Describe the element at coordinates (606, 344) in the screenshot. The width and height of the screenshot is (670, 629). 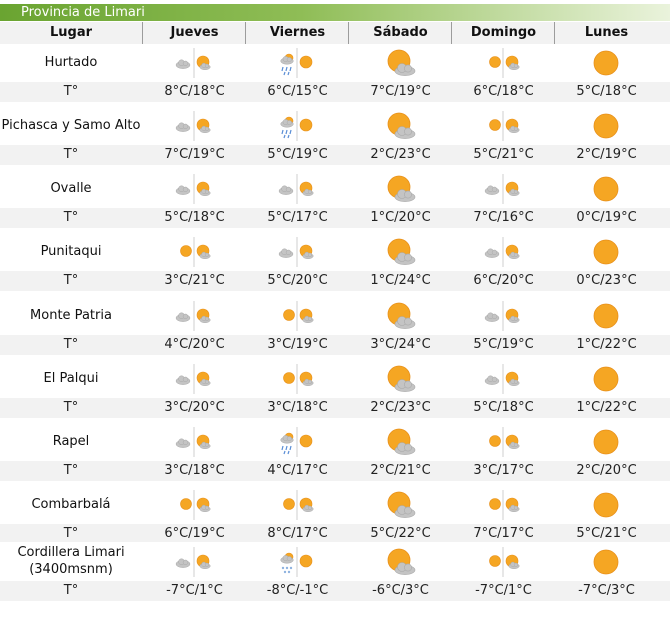
I see `temperature-value: 1°C/22°C` at that location.